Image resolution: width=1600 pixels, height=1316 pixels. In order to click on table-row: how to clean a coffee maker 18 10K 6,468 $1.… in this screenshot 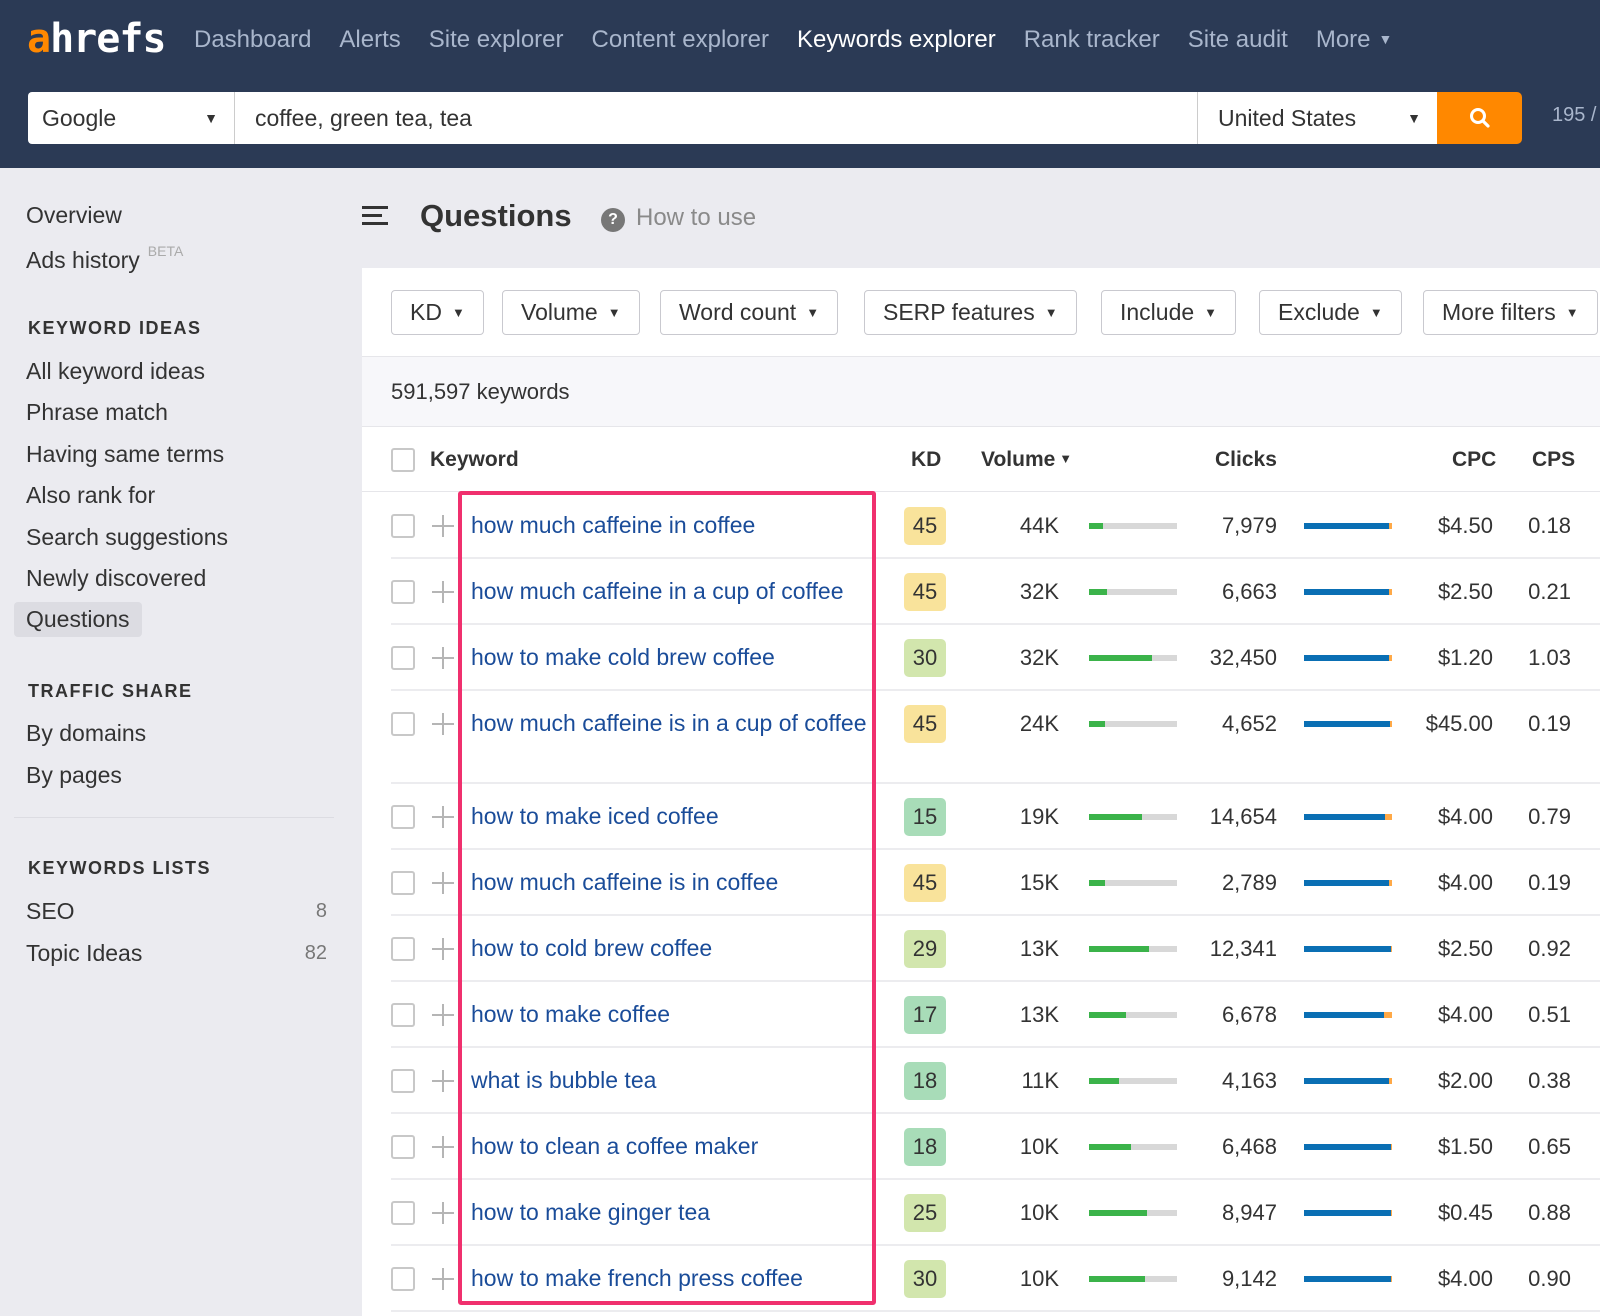, I will do `click(995, 1147)`.